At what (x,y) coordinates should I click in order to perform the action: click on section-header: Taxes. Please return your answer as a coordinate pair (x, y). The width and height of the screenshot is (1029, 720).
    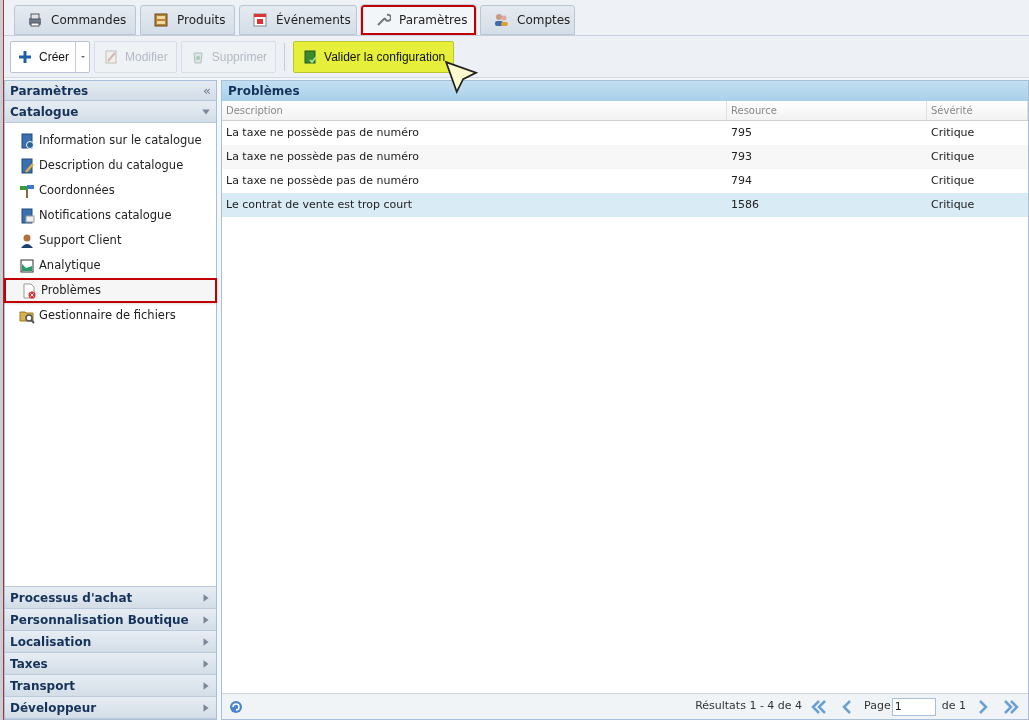
    Looking at the image, I should click on (110, 664).